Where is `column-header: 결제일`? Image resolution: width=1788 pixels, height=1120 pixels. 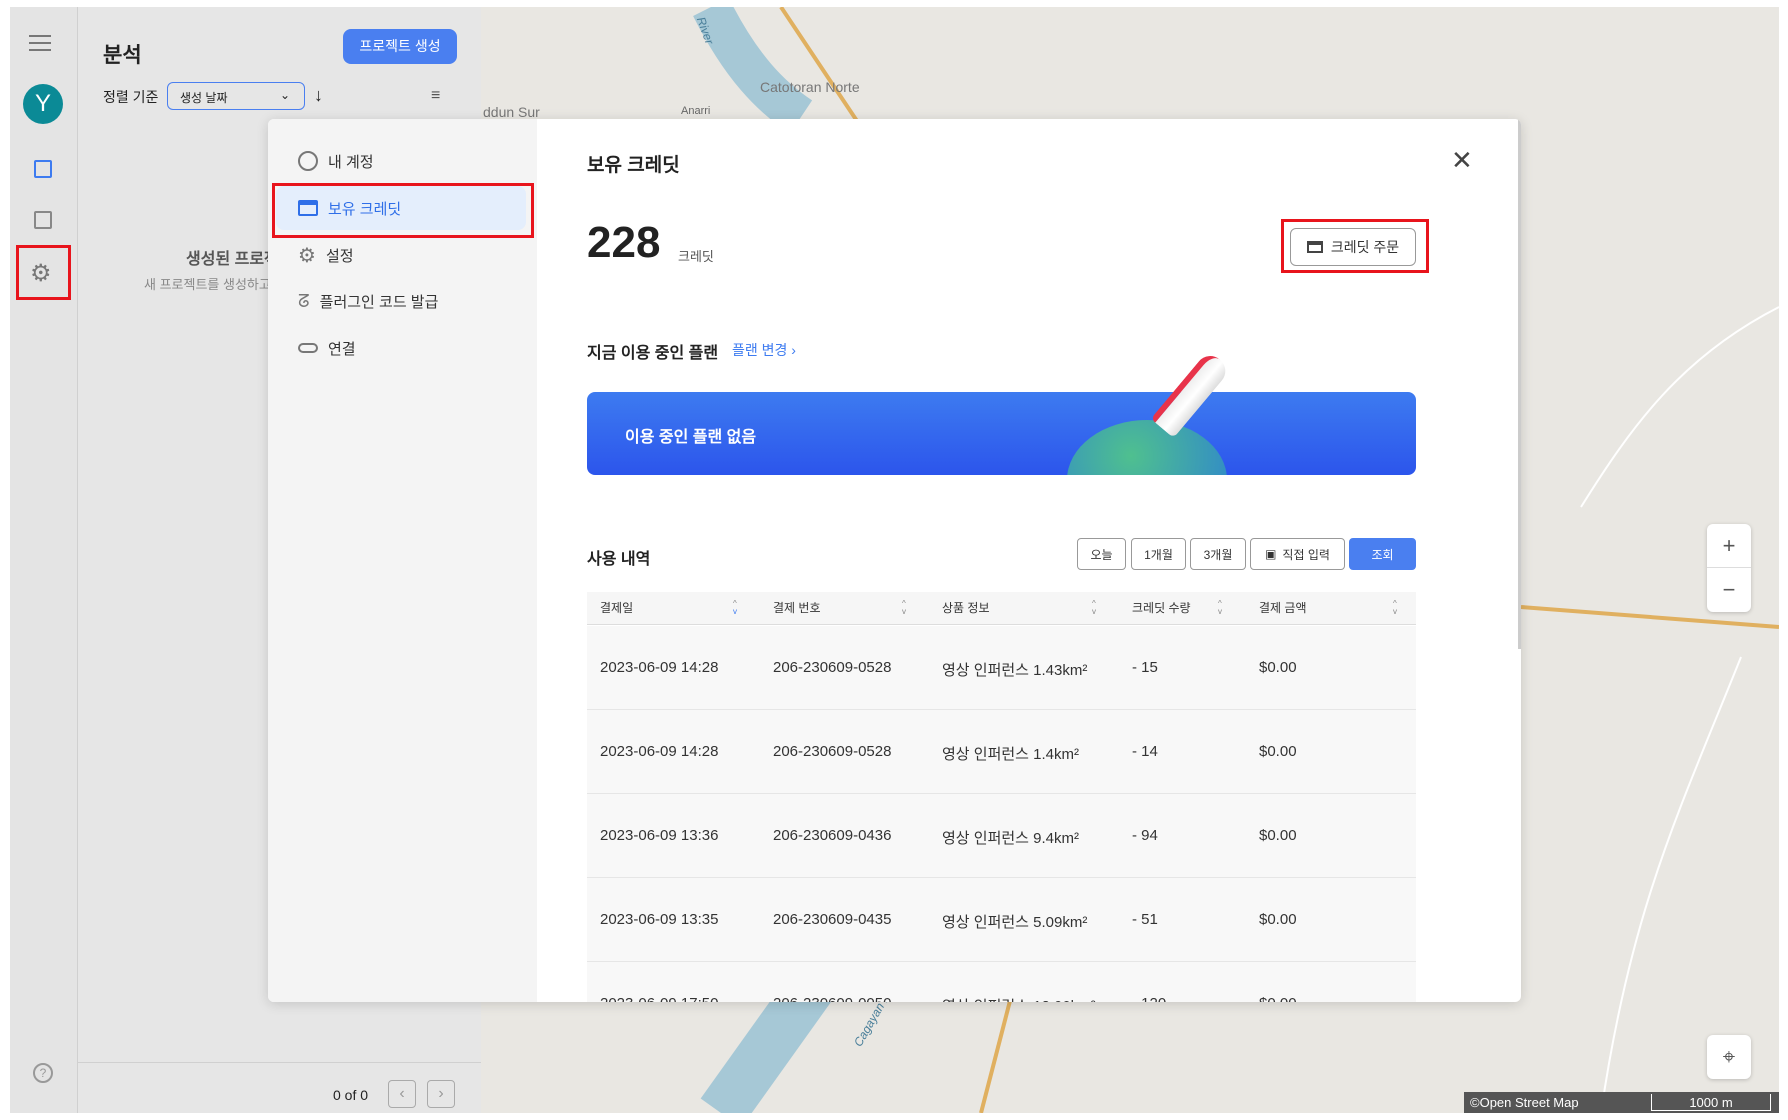
column-header: 결제일 is located at coordinates (616, 608).